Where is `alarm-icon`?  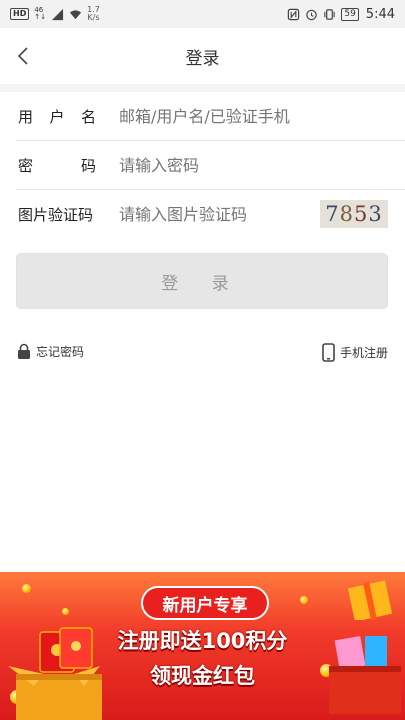
alarm-icon is located at coordinates (312, 14).